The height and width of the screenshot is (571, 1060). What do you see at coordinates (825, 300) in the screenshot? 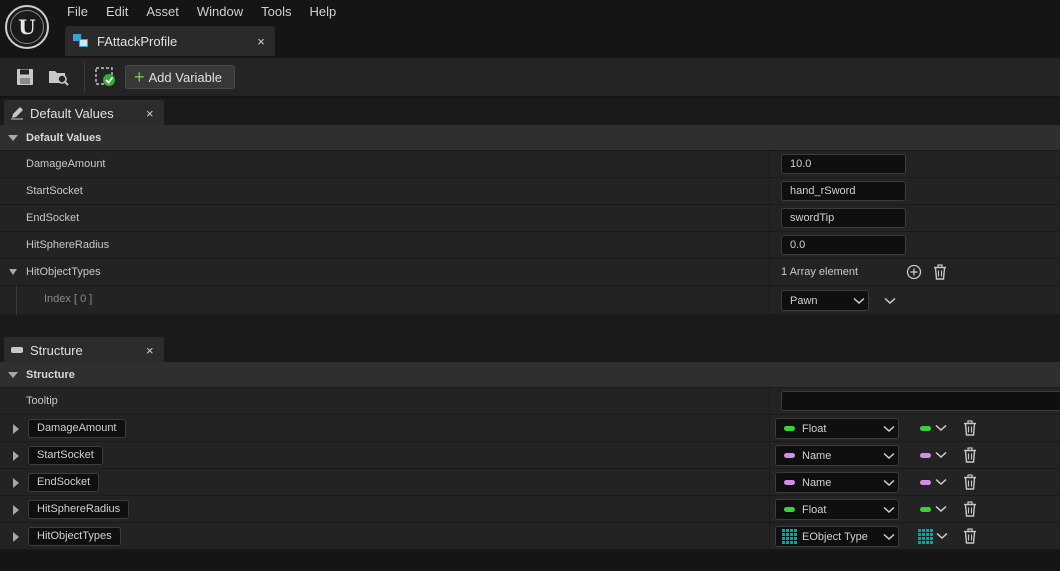
I see `object-type-dropdown: Pawn` at bounding box center [825, 300].